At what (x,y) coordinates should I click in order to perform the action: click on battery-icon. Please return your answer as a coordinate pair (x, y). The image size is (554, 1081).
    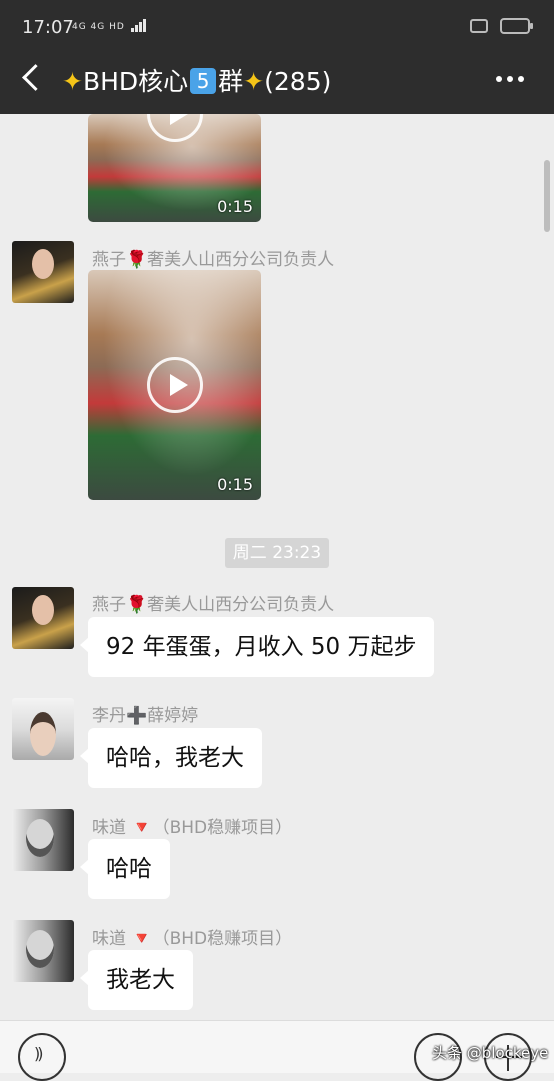
    Looking at the image, I should click on (516, 26).